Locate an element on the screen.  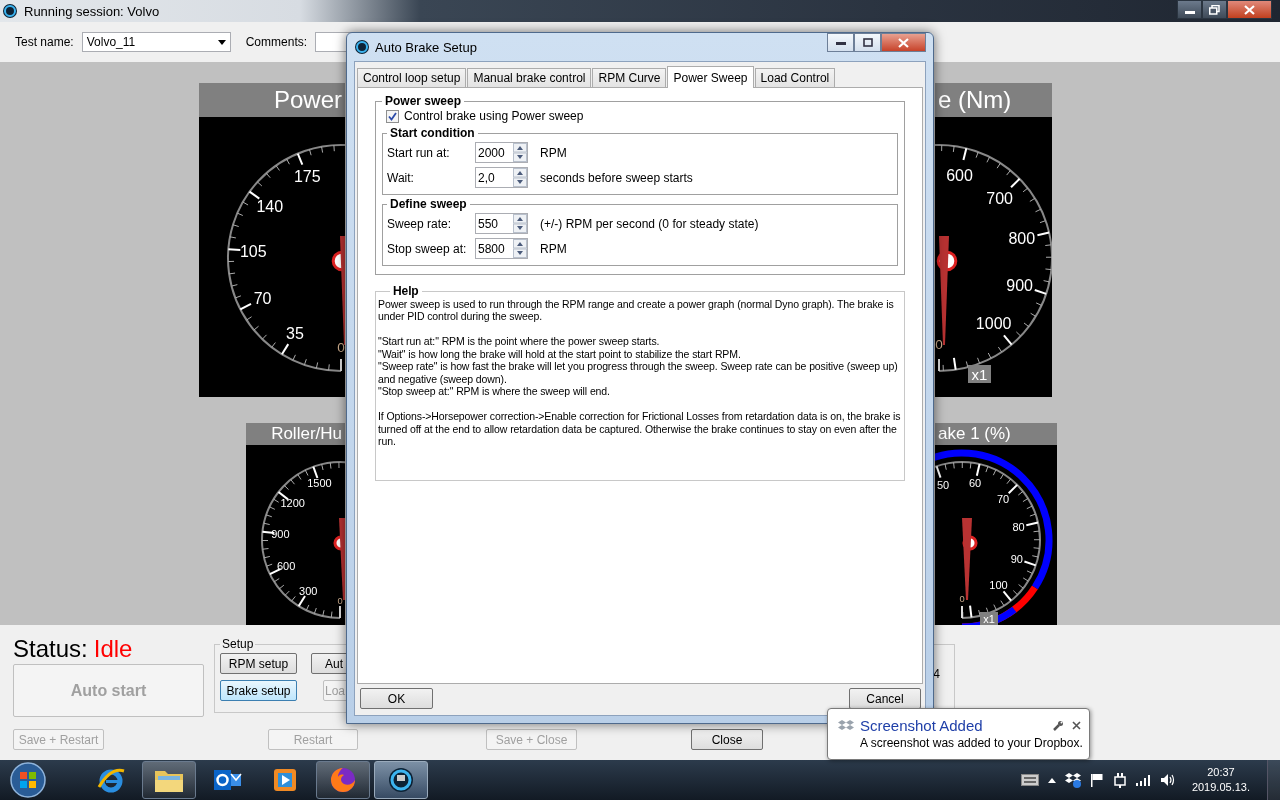
gauge-label: 700 is located at coordinates (999, 198).